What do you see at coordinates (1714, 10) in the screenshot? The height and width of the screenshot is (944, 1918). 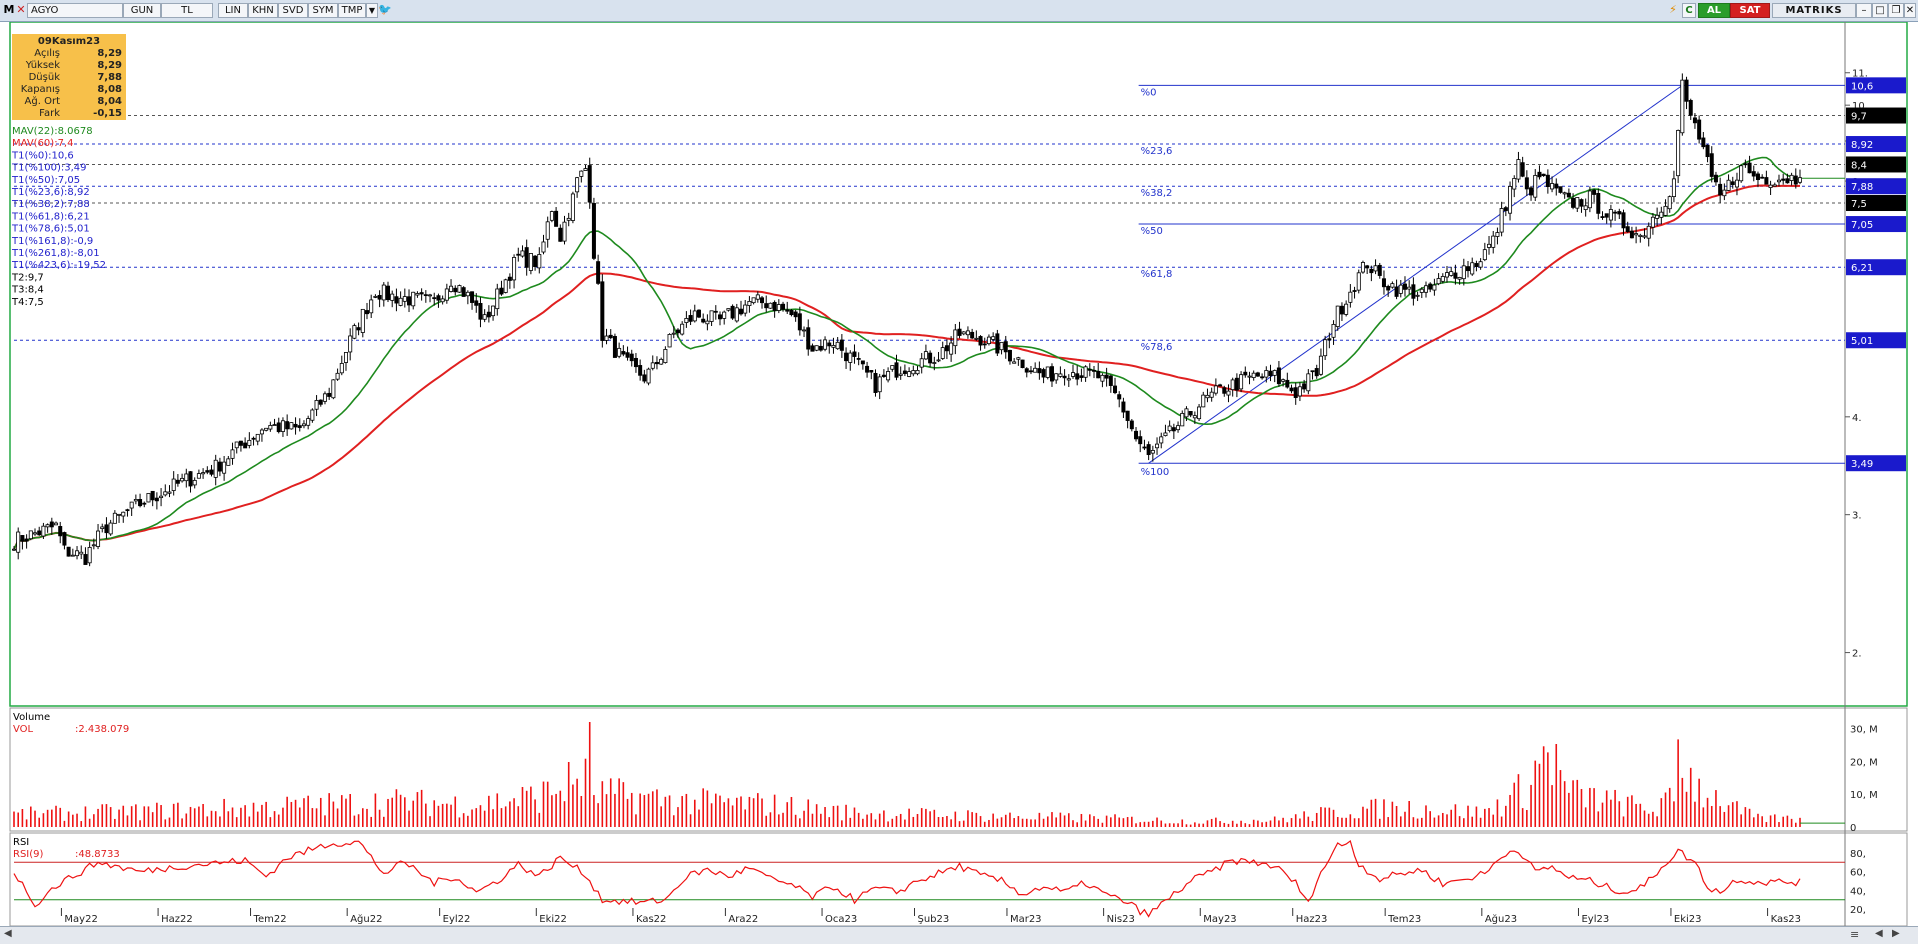 I see `buy-button: AL` at bounding box center [1714, 10].